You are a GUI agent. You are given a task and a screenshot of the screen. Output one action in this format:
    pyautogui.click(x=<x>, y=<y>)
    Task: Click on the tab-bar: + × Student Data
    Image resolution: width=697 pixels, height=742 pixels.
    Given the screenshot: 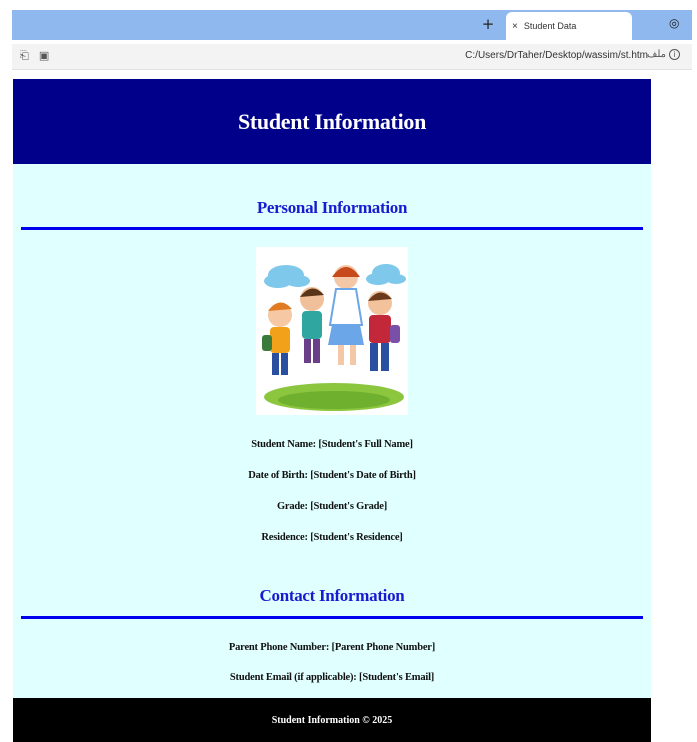 What is the action you would take?
    pyautogui.click(x=352, y=25)
    